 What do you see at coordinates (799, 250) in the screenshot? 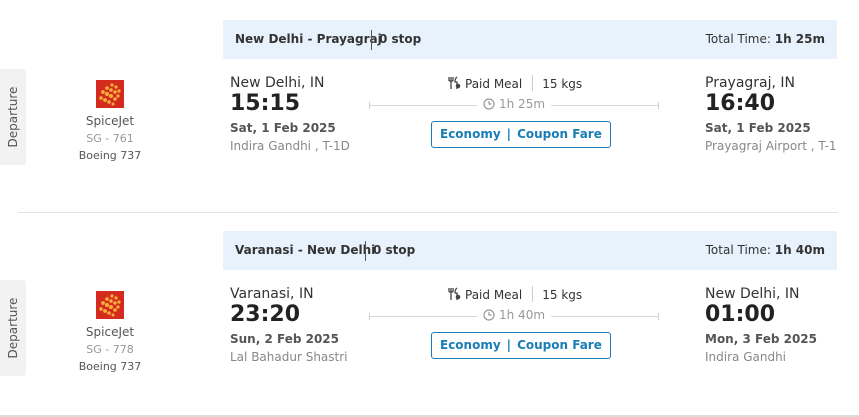
I see `total-time-value: 1h 40m` at bounding box center [799, 250].